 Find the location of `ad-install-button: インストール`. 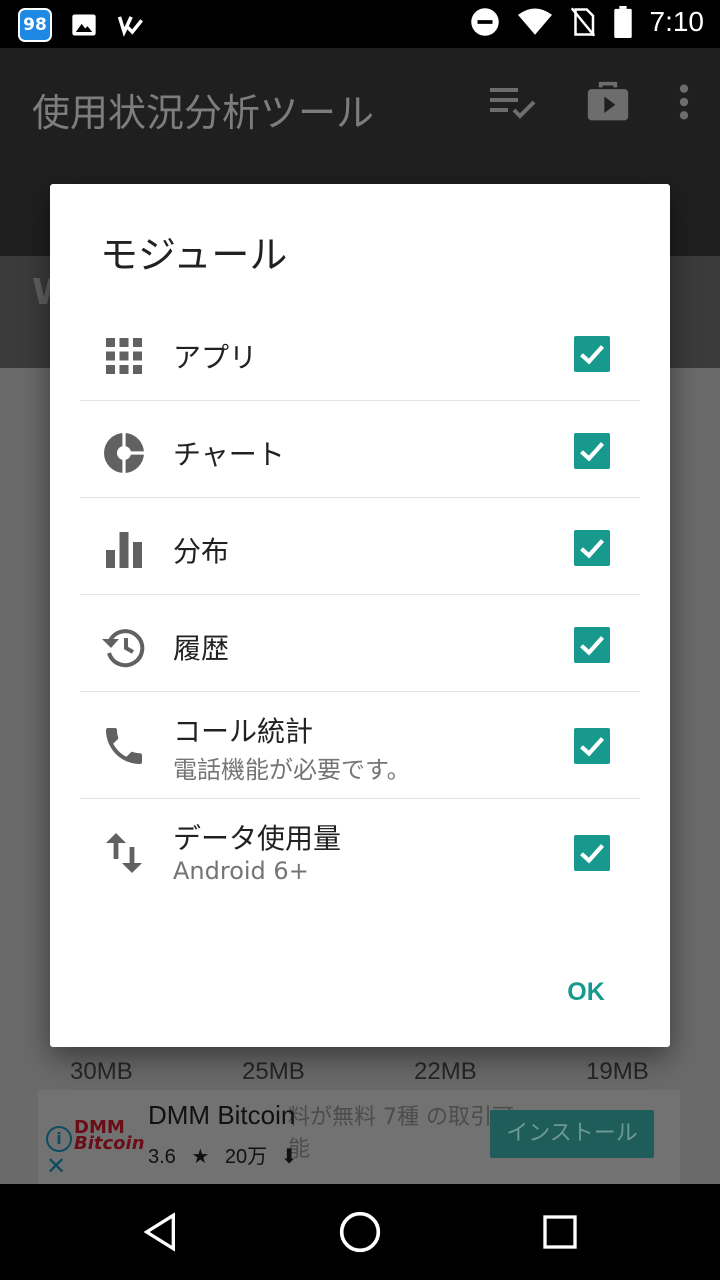

ad-install-button: インストール is located at coordinates (572, 1134).